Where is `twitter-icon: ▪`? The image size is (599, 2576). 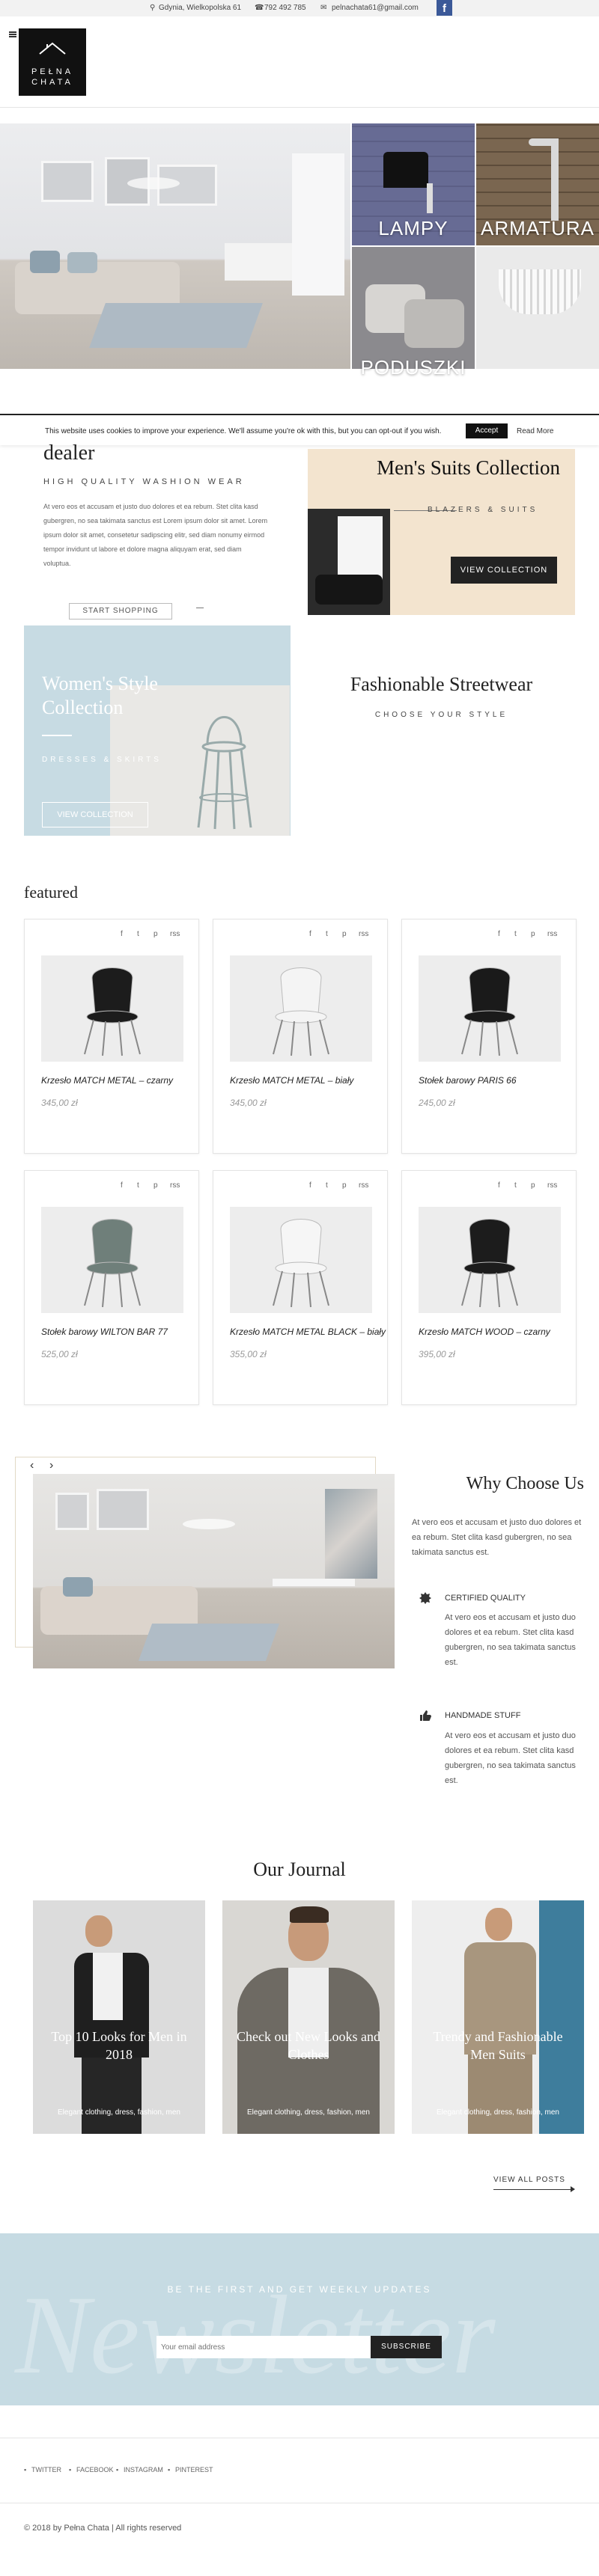 twitter-icon: ▪ is located at coordinates (25, 2469).